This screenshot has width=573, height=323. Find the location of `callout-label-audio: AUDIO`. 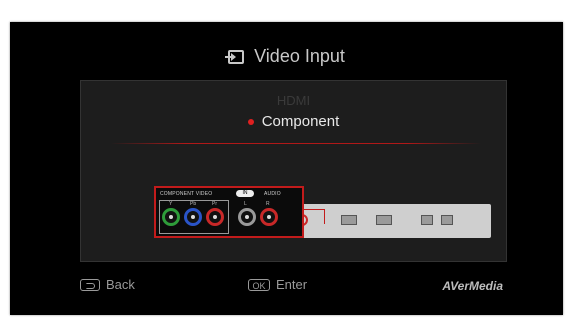

callout-label-audio: AUDIO is located at coordinates (272, 194).